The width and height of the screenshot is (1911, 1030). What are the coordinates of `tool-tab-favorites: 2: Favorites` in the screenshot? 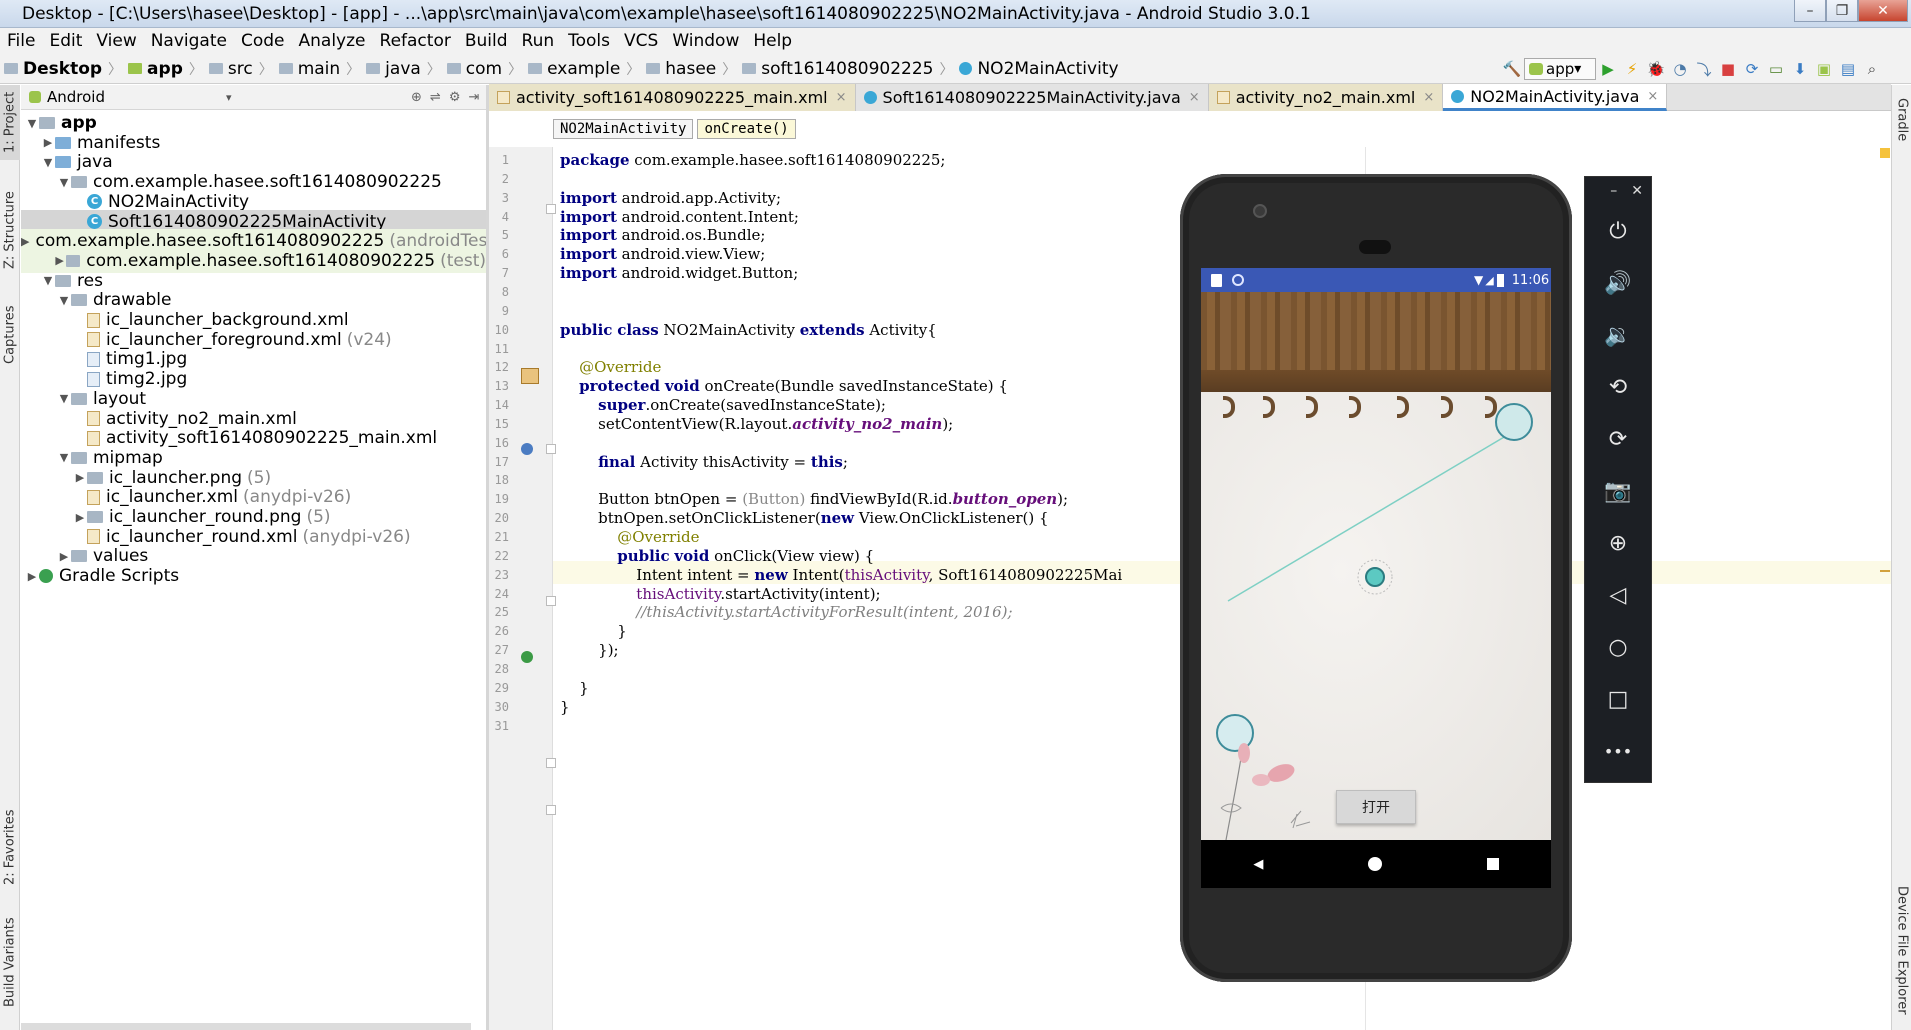 It's located at (10, 847).